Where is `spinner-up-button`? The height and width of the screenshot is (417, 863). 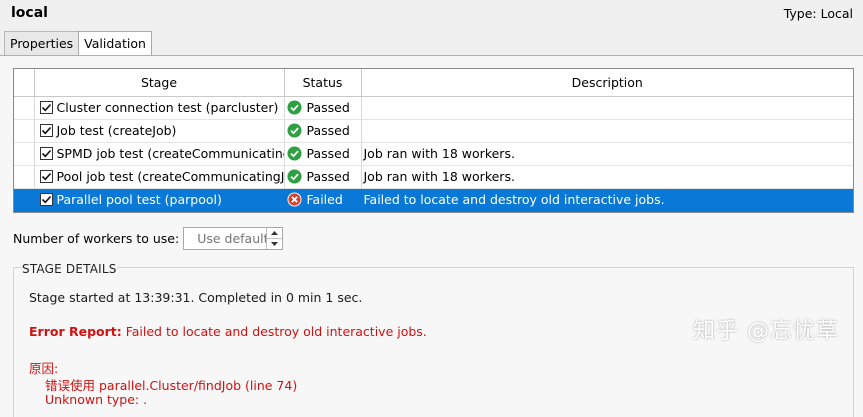
spinner-up-button is located at coordinates (274, 233).